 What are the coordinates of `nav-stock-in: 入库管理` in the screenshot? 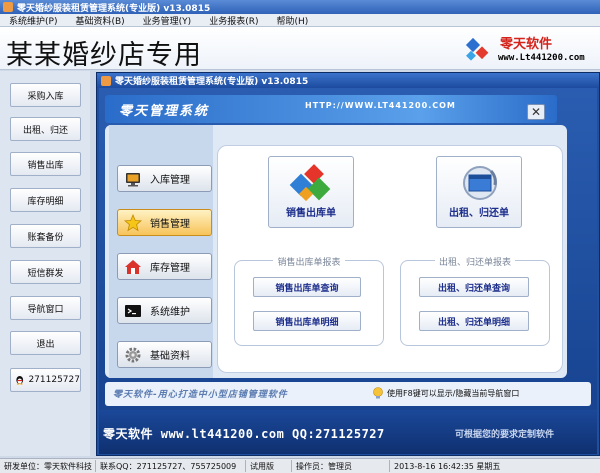 It's located at (164, 178).